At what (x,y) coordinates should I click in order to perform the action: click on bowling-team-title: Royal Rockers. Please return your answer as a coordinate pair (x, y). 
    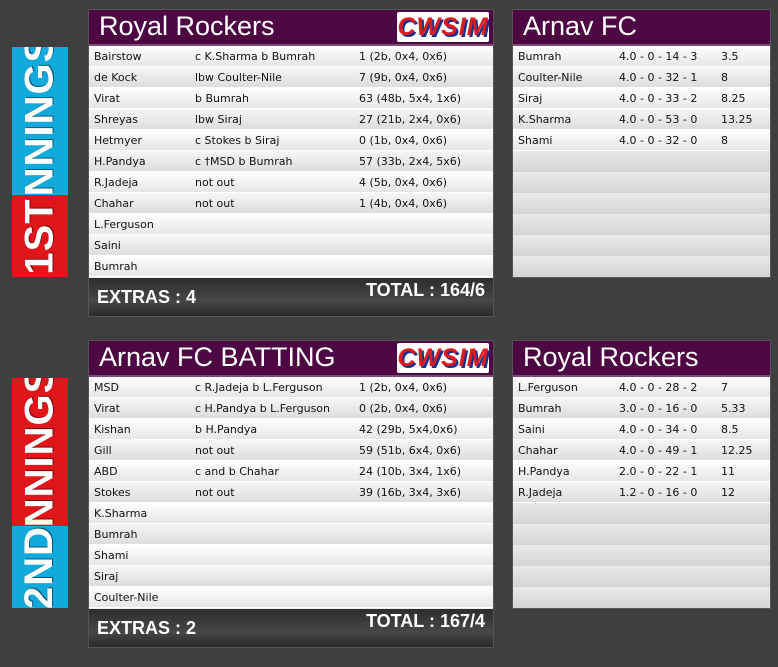
    Looking at the image, I should click on (611, 357).